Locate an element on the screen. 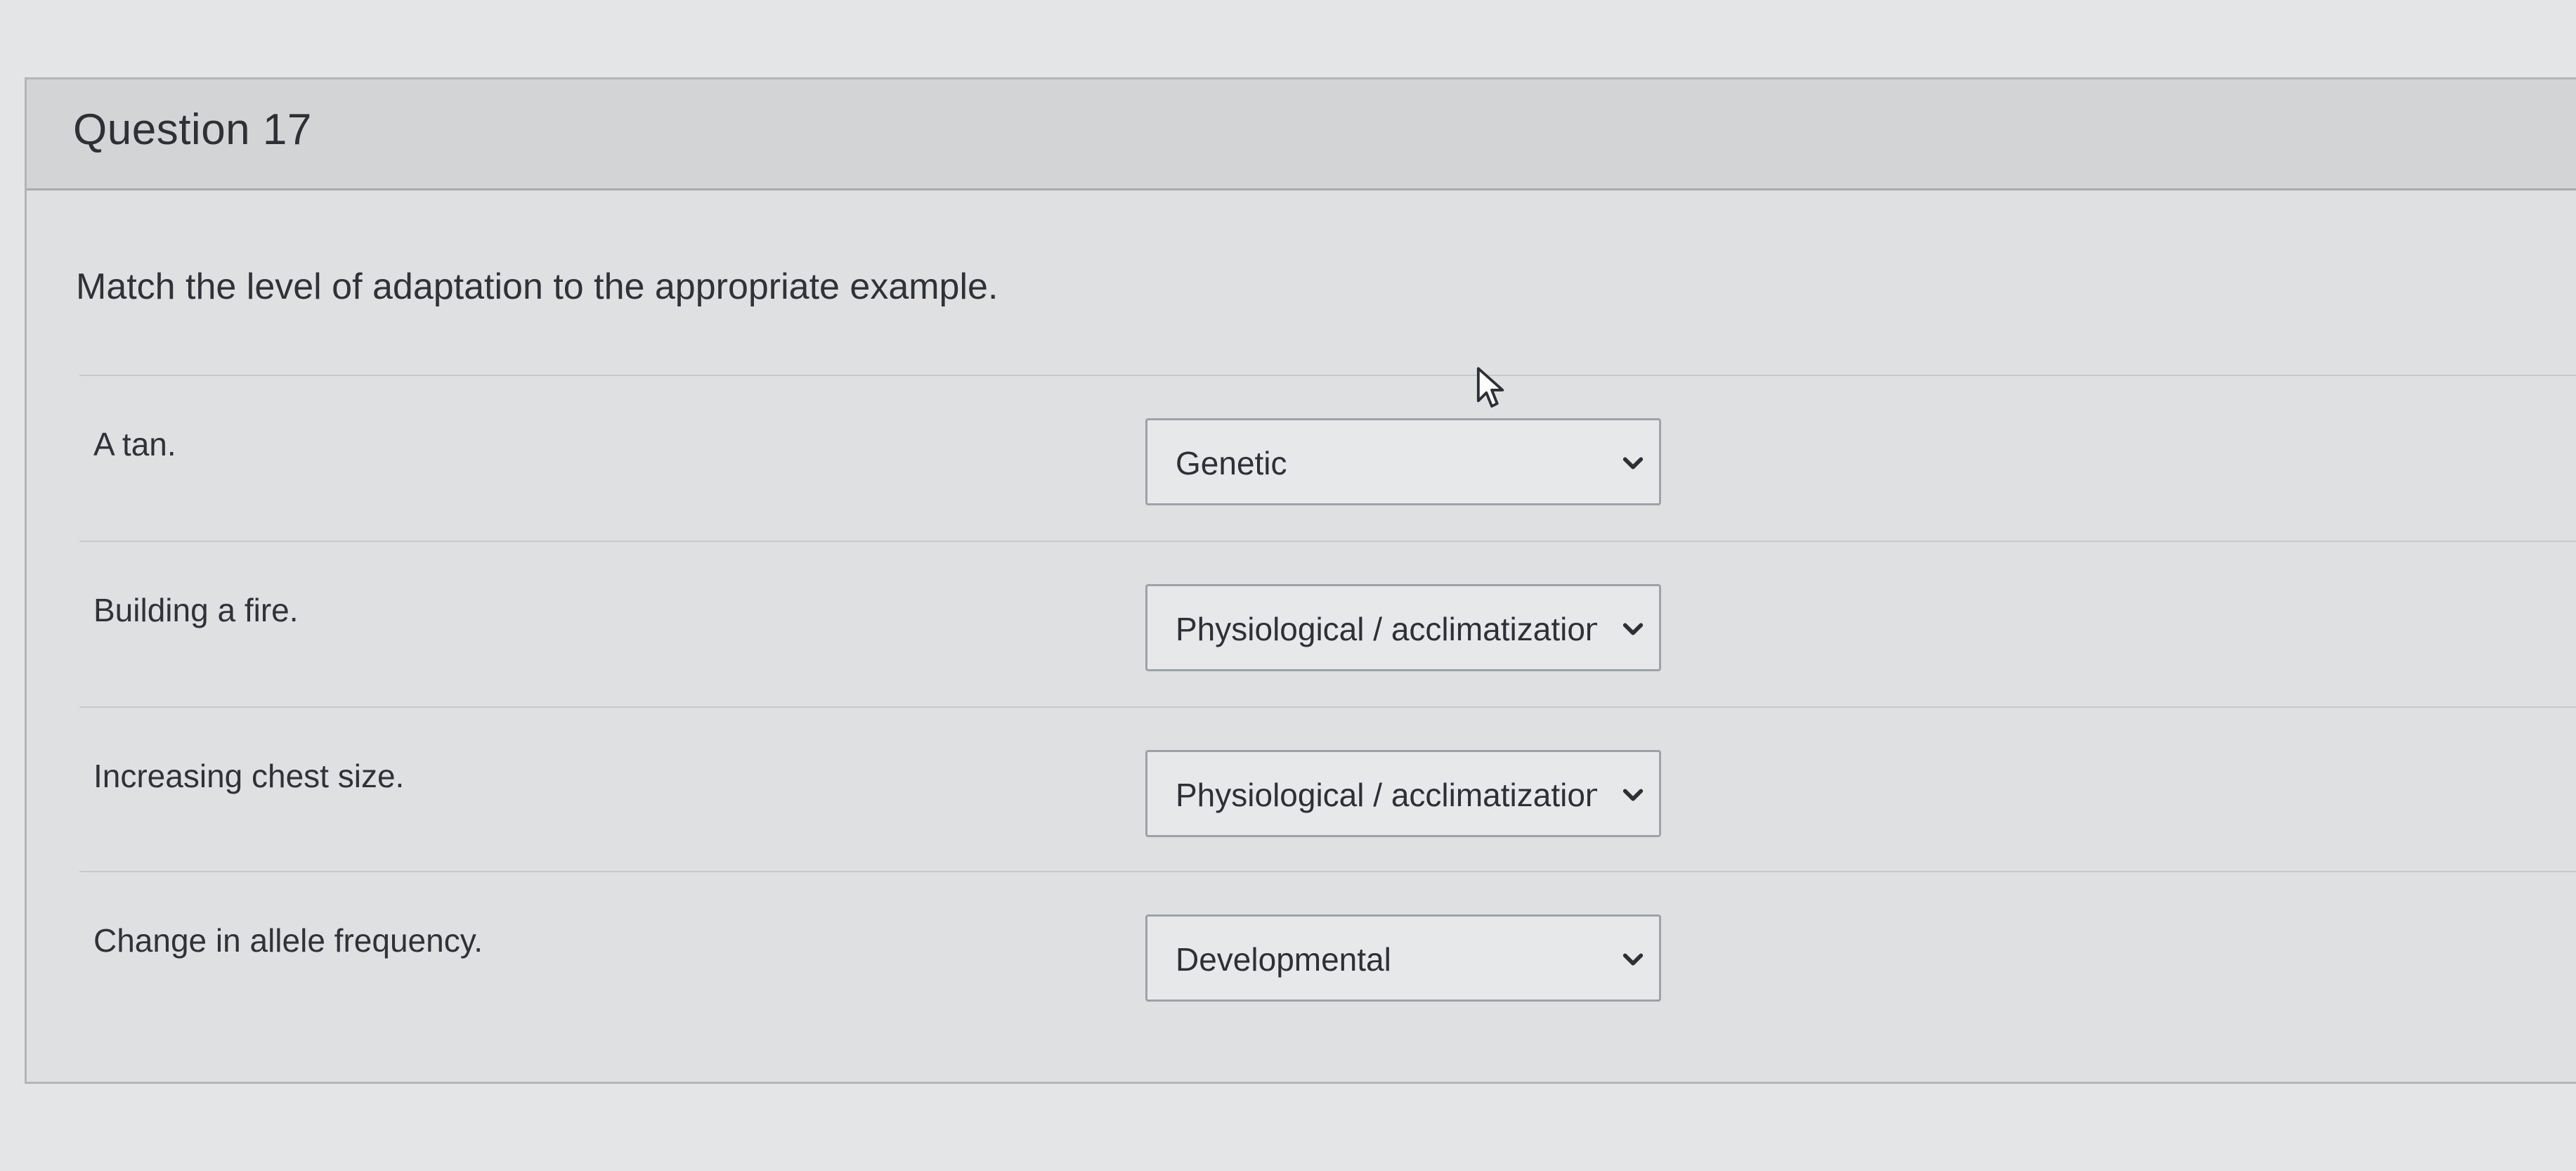 The image size is (2576, 1171). match-prompt: Change in allele frequency. is located at coordinates (288, 940).